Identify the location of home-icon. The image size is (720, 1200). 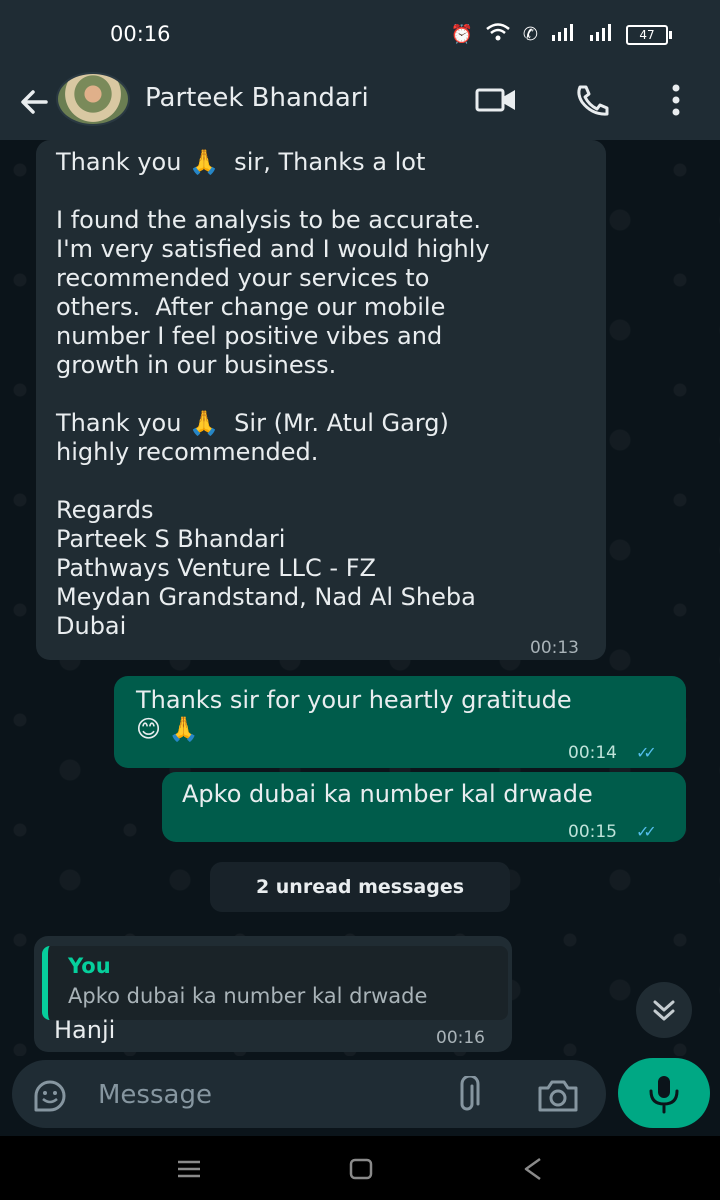
(361, 1169).